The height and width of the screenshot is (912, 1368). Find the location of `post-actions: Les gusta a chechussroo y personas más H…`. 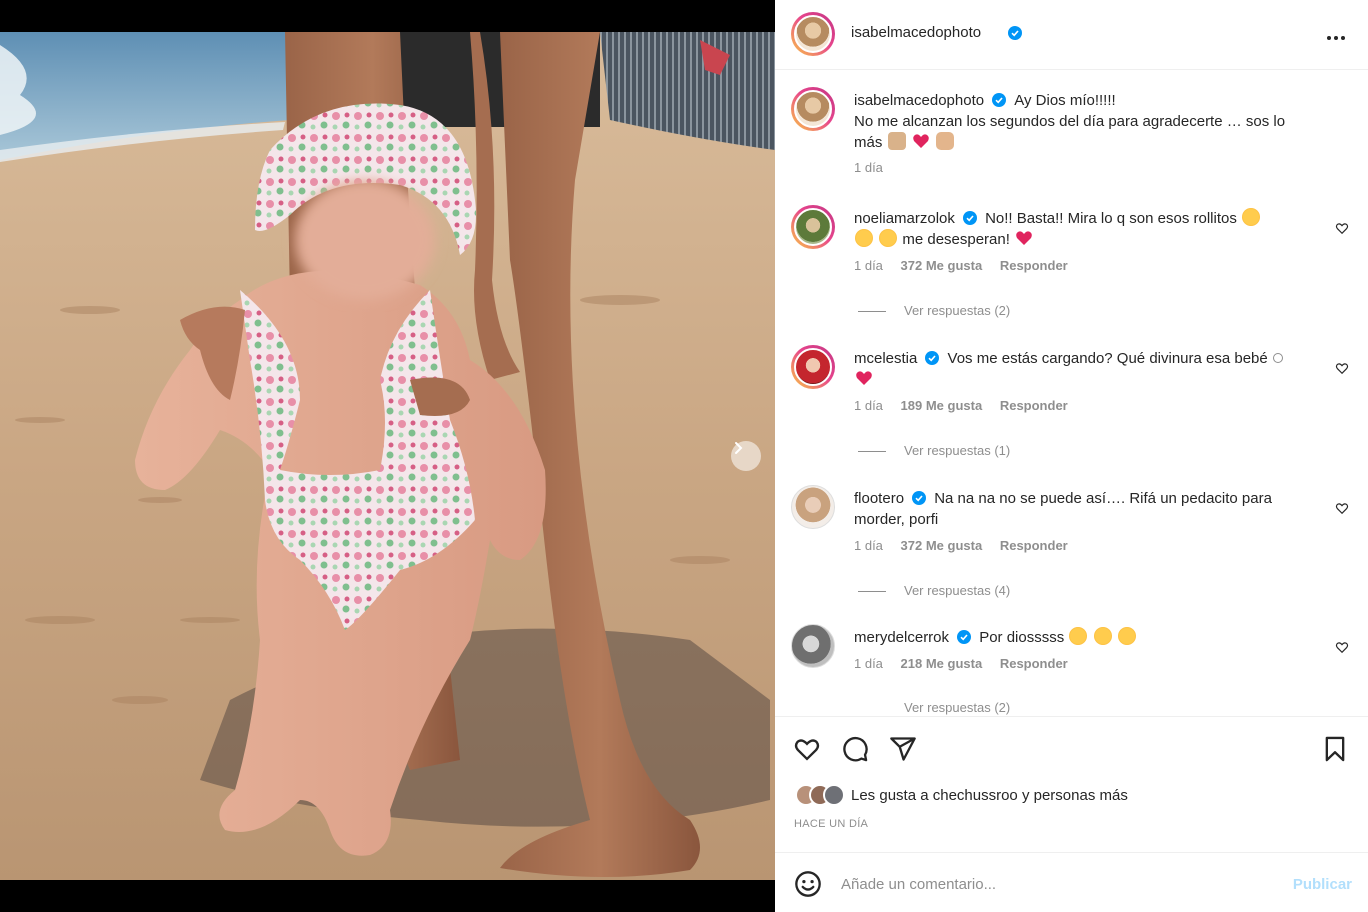

post-actions: Les gusta a chechussroo y personas más H… is located at coordinates (1071, 781).